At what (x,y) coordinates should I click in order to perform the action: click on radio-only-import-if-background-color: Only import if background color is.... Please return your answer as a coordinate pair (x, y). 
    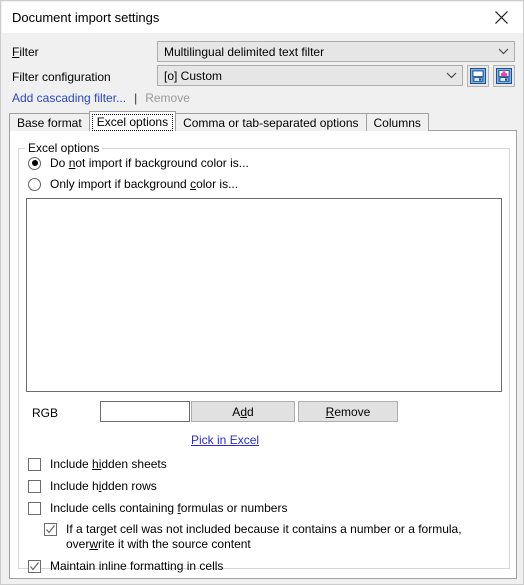
    Looking at the image, I should click on (133, 184).